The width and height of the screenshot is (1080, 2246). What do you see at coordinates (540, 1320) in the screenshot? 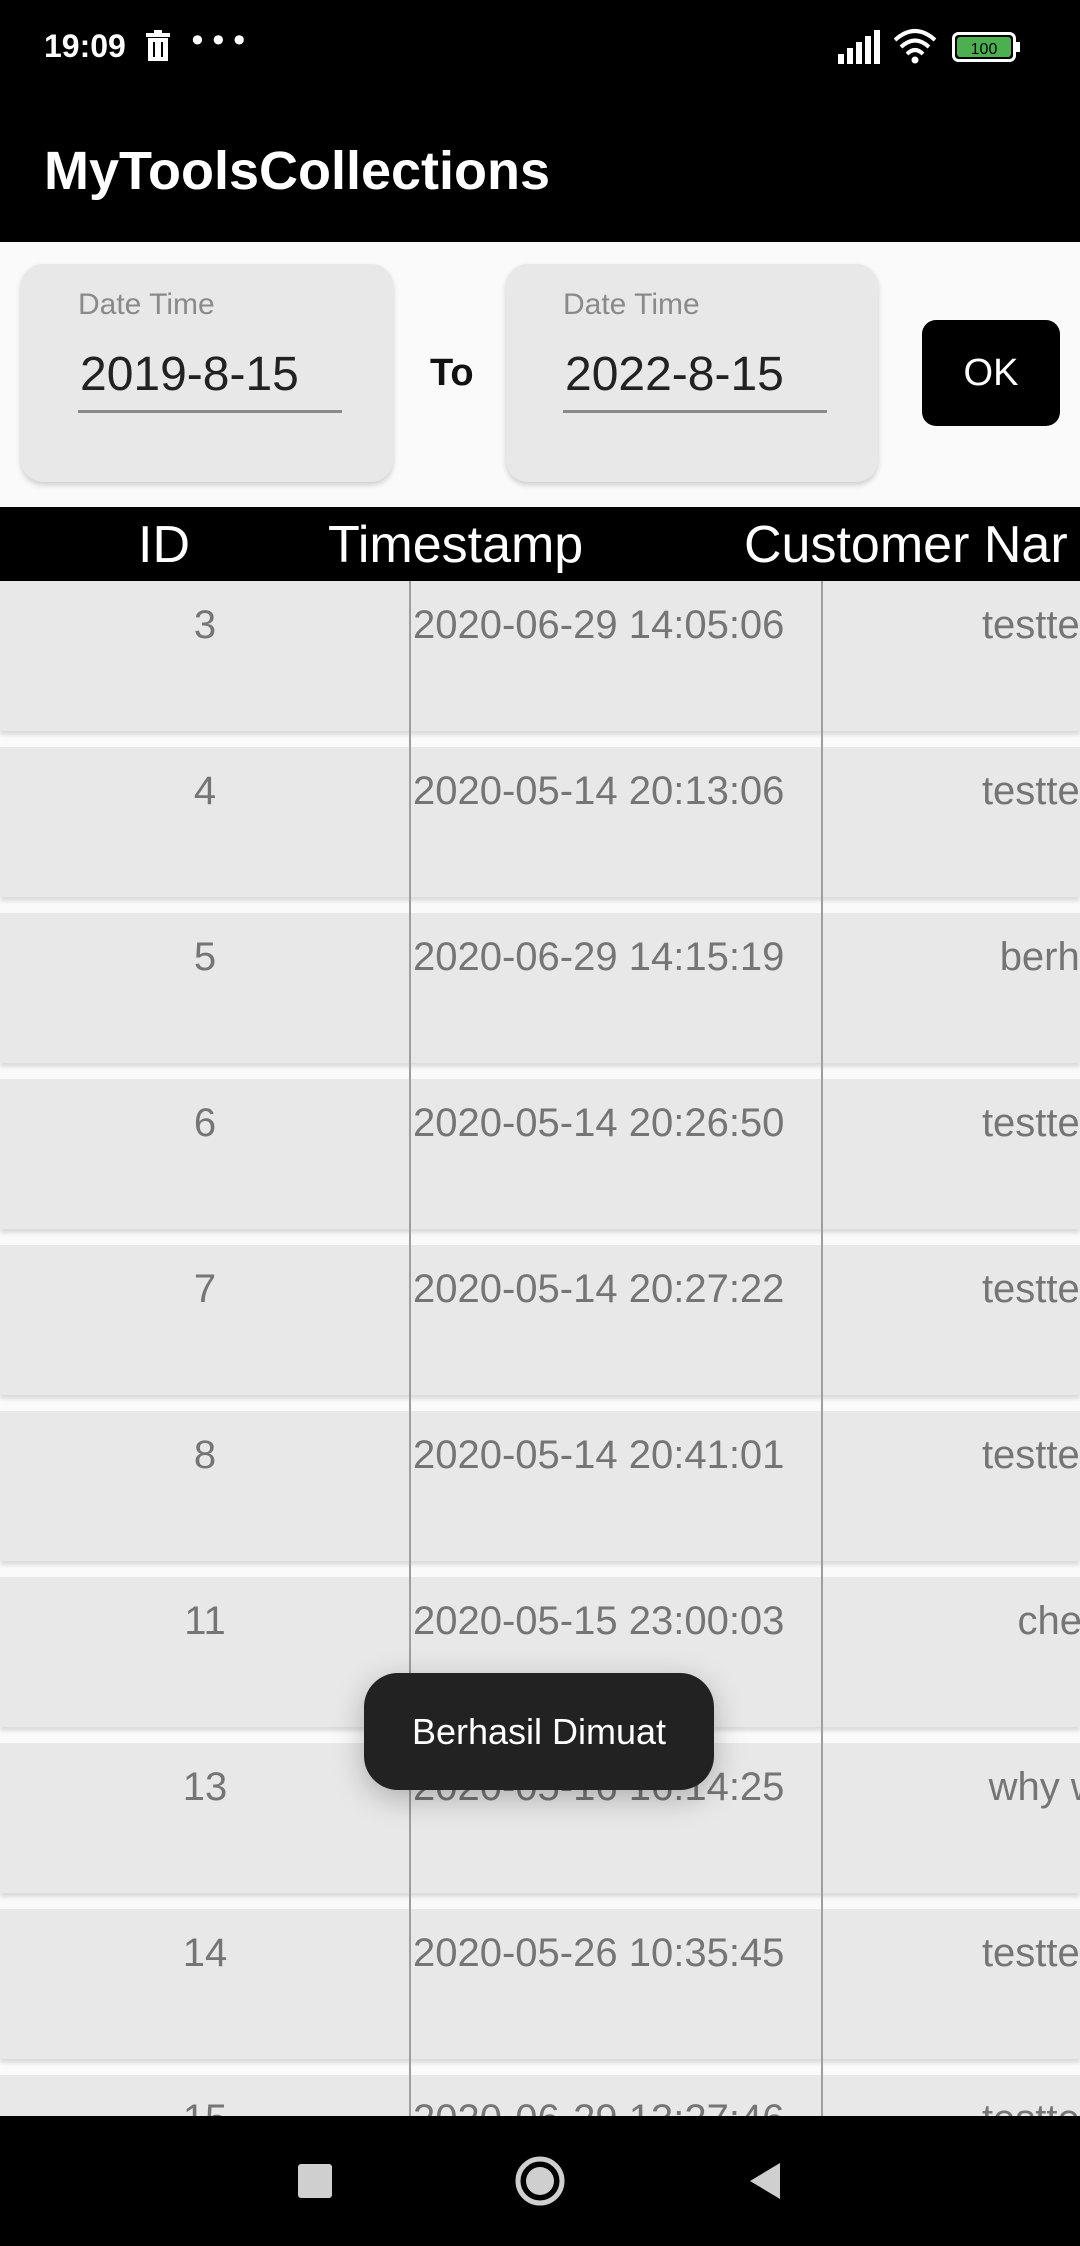
I see `table-row: 7 2020-05-14 20:27:22 testtestt` at bounding box center [540, 1320].